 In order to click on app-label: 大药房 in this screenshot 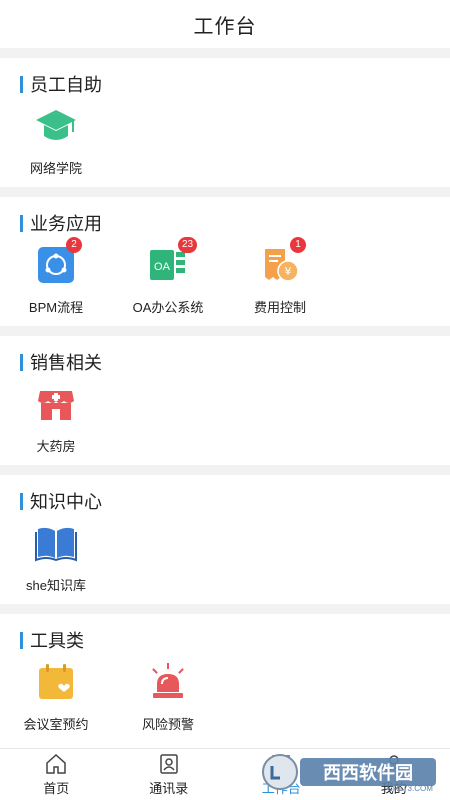, I will do `click(56, 446)`.